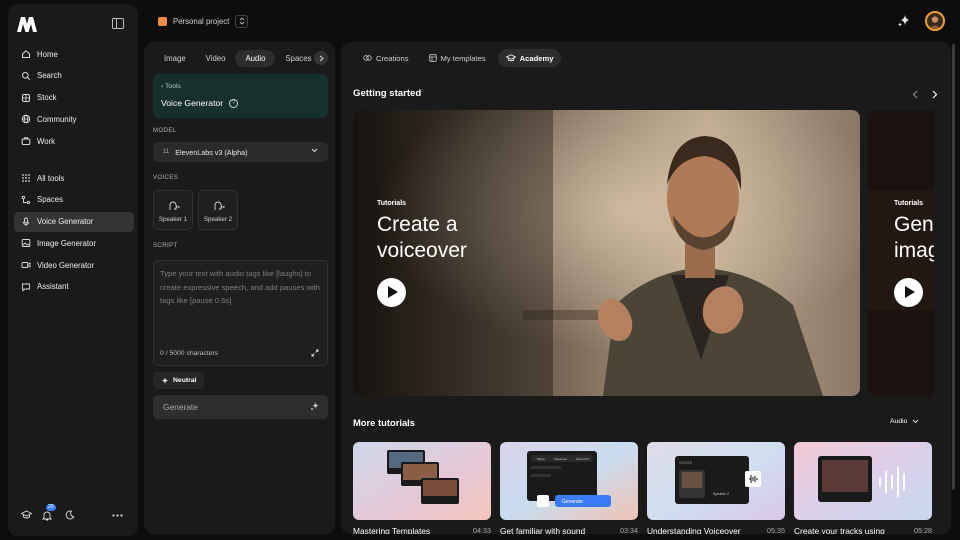  What do you see at coordinates (74, 54) in the screenshot?
I see `nav-item-home: Home` at bounding box center [74, 54].